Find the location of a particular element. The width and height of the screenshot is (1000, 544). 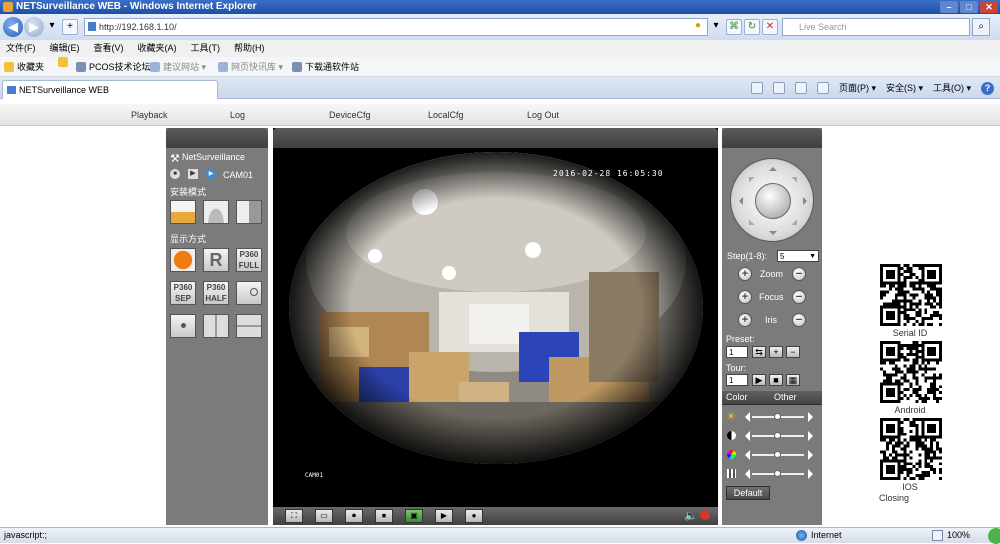

tab-netsurveillance: NETSurveillance WEB is located at coordinates (110, 89).